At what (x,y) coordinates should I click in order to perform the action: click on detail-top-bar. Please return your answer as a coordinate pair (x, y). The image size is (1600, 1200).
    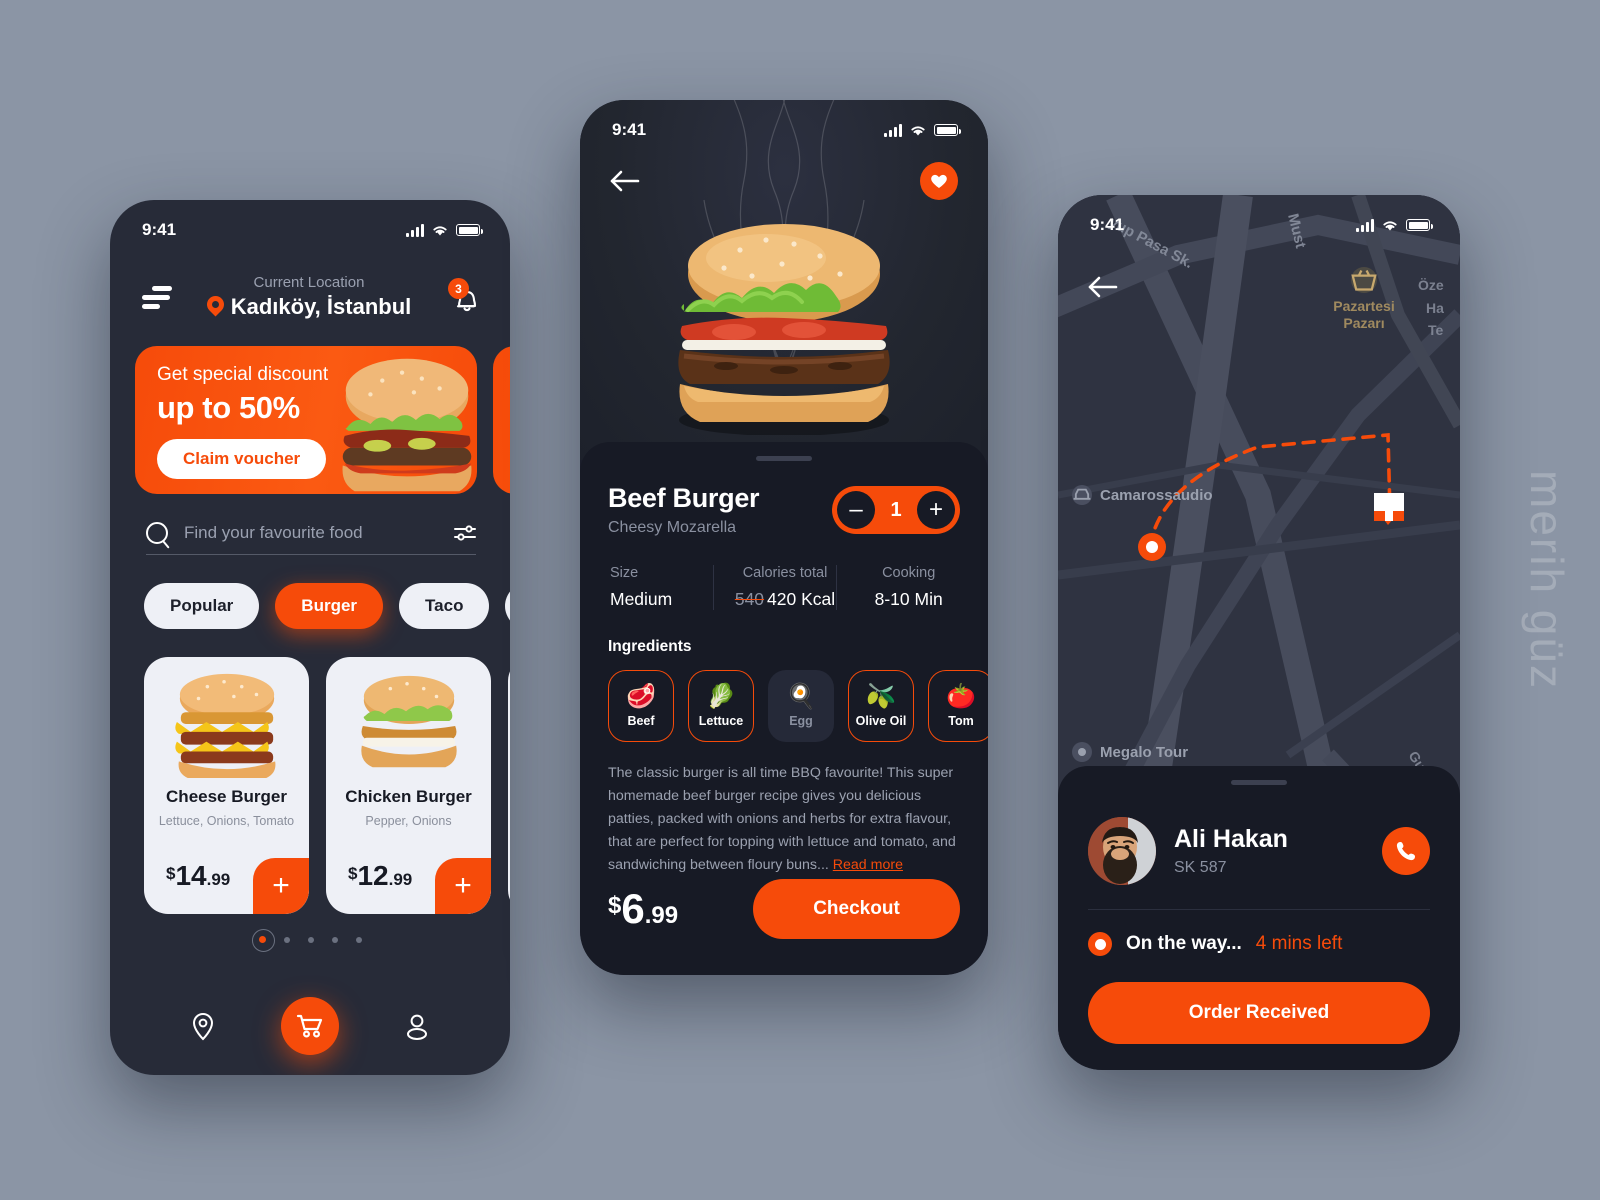
    Looking at the image, I should click on (784, 181).